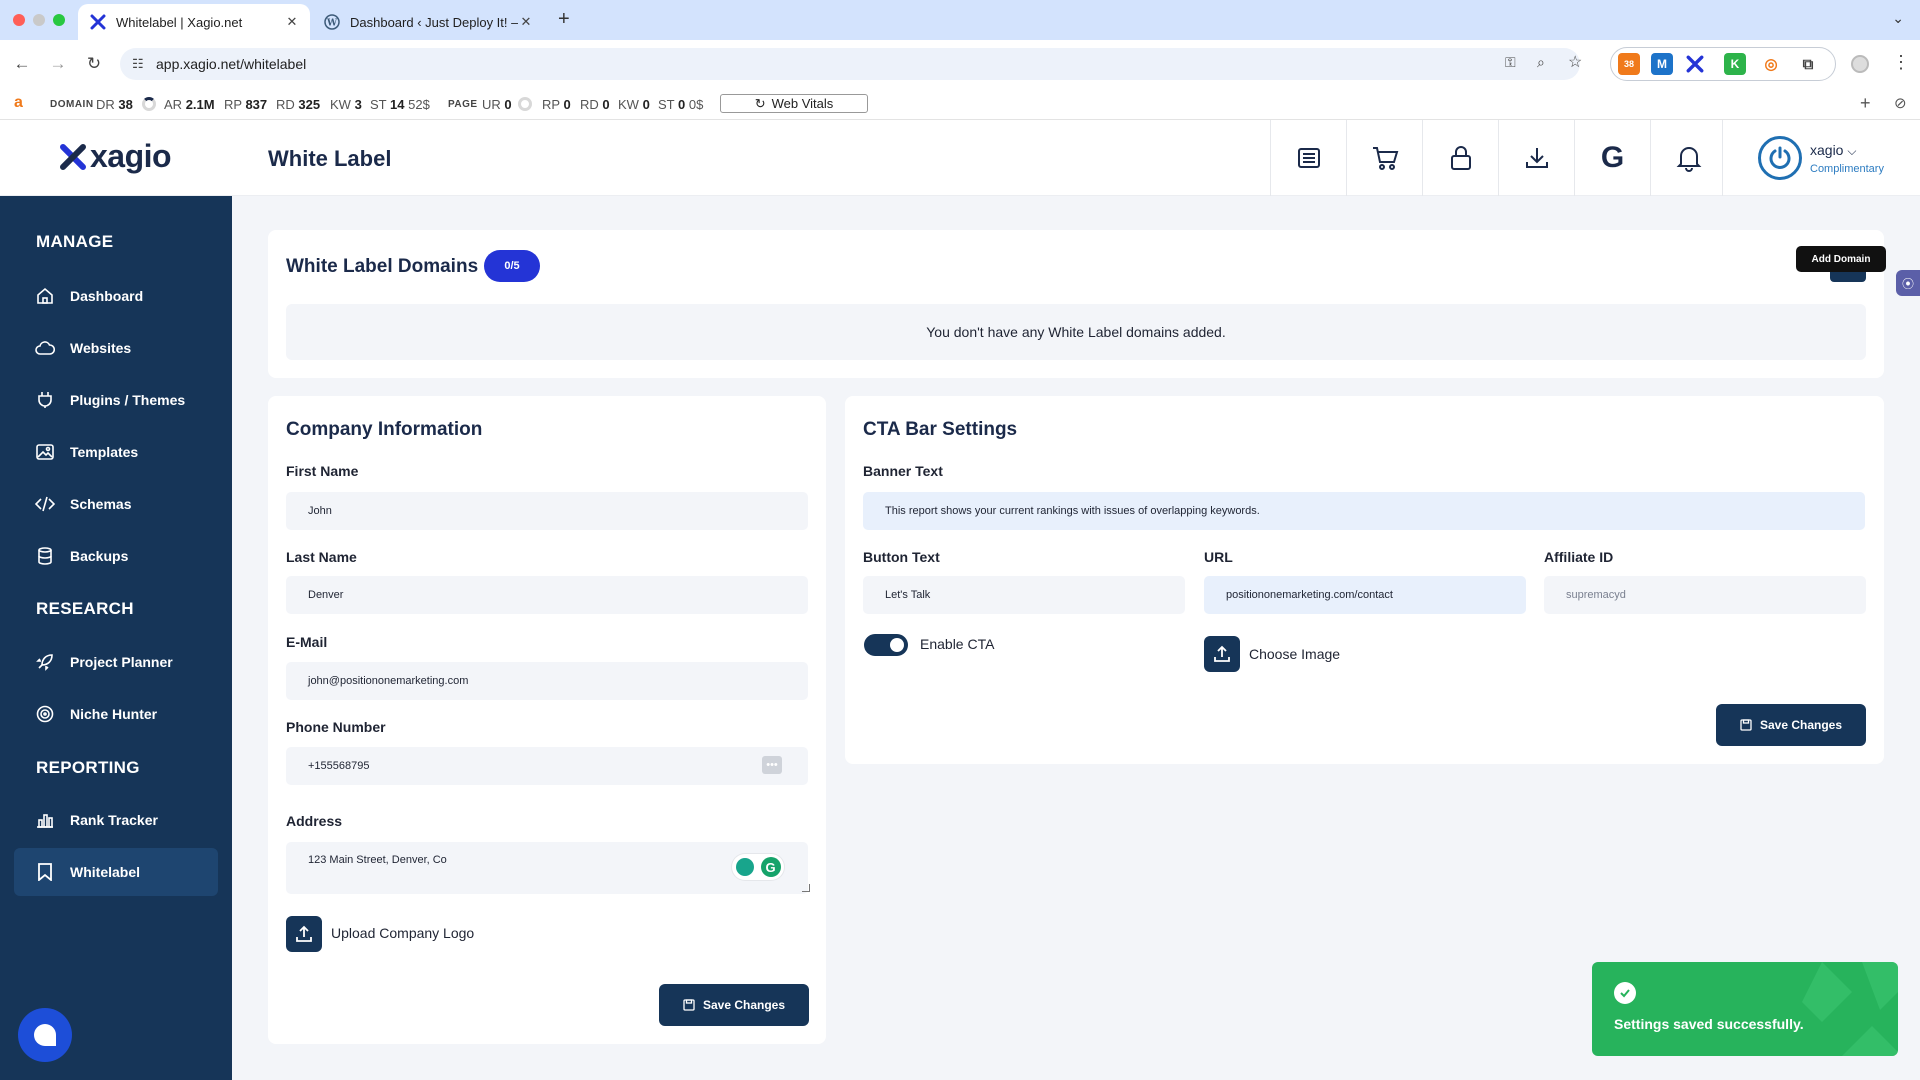  I want to click on ur-ring-icon, so click(525, 104).